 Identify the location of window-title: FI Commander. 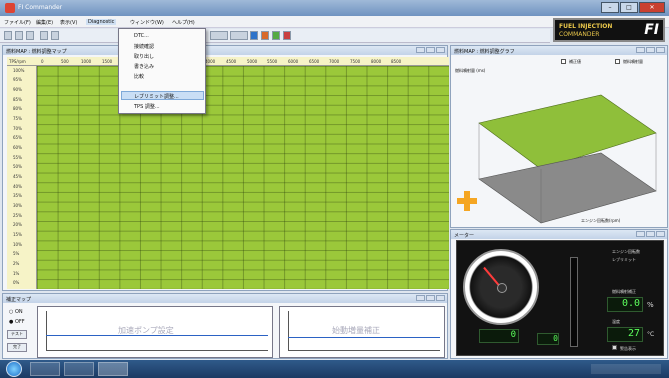
(40, 7).